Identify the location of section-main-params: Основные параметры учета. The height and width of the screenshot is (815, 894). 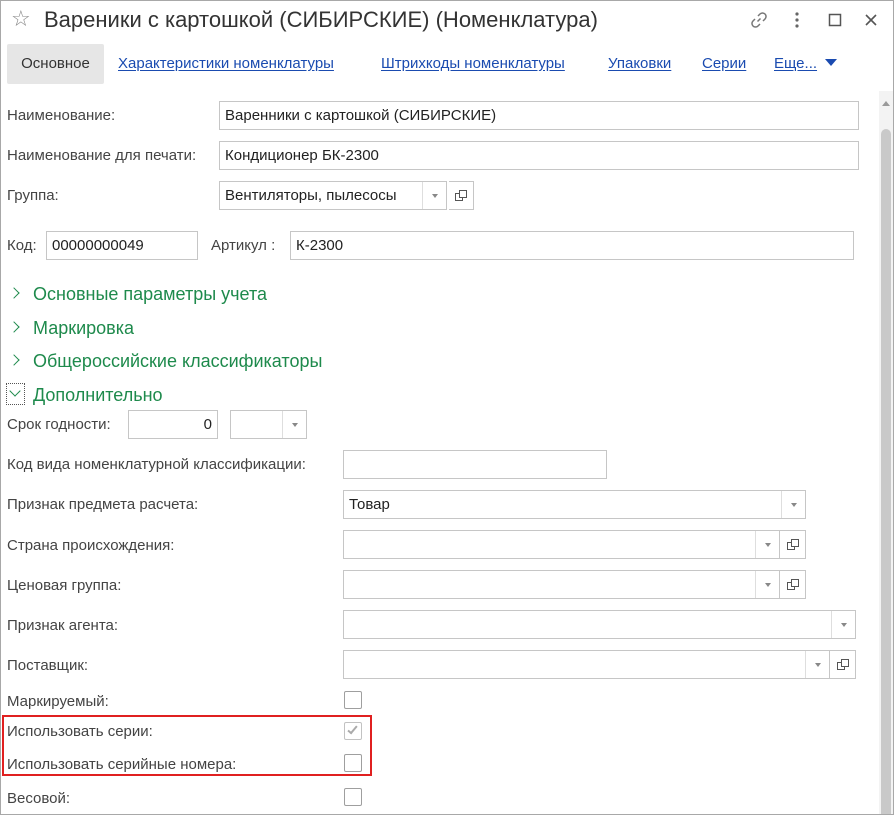
(150, 294).